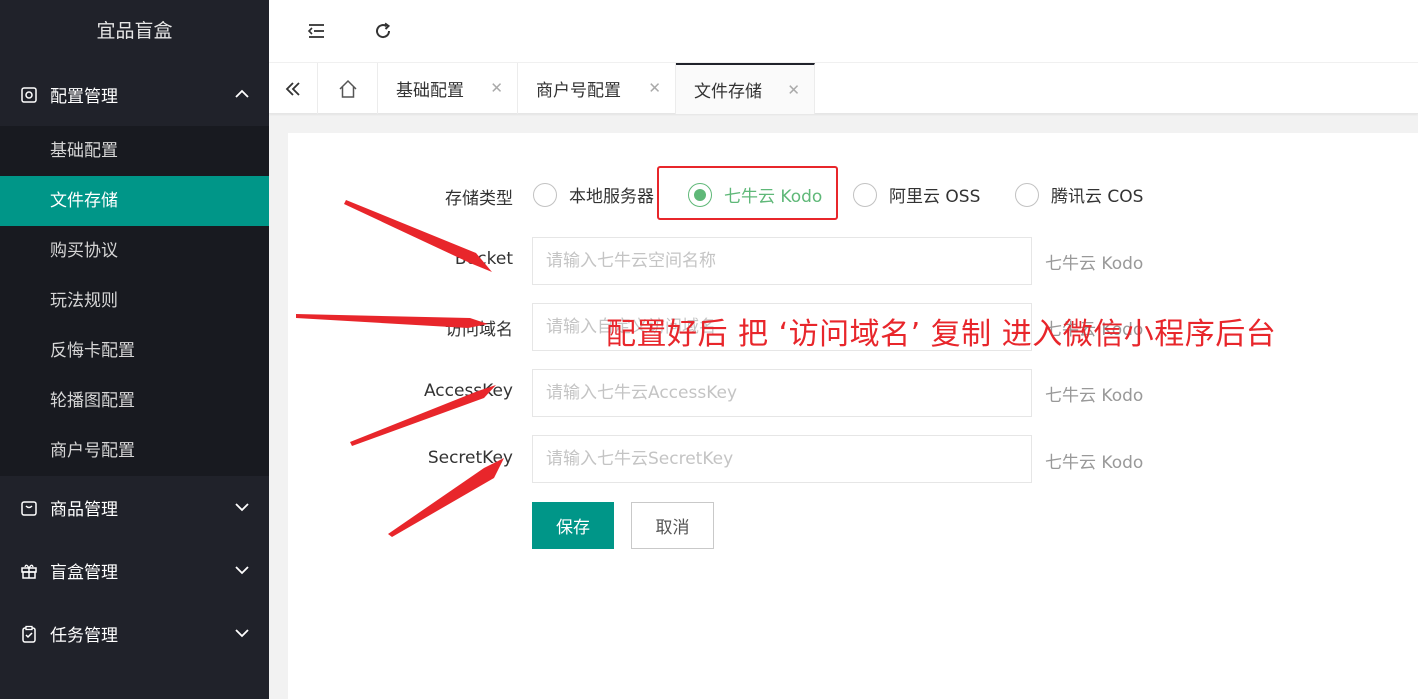 This screenshot has height=699, width=1418. I want to click on storage-type-label: 存储类型, so click(479, 199).